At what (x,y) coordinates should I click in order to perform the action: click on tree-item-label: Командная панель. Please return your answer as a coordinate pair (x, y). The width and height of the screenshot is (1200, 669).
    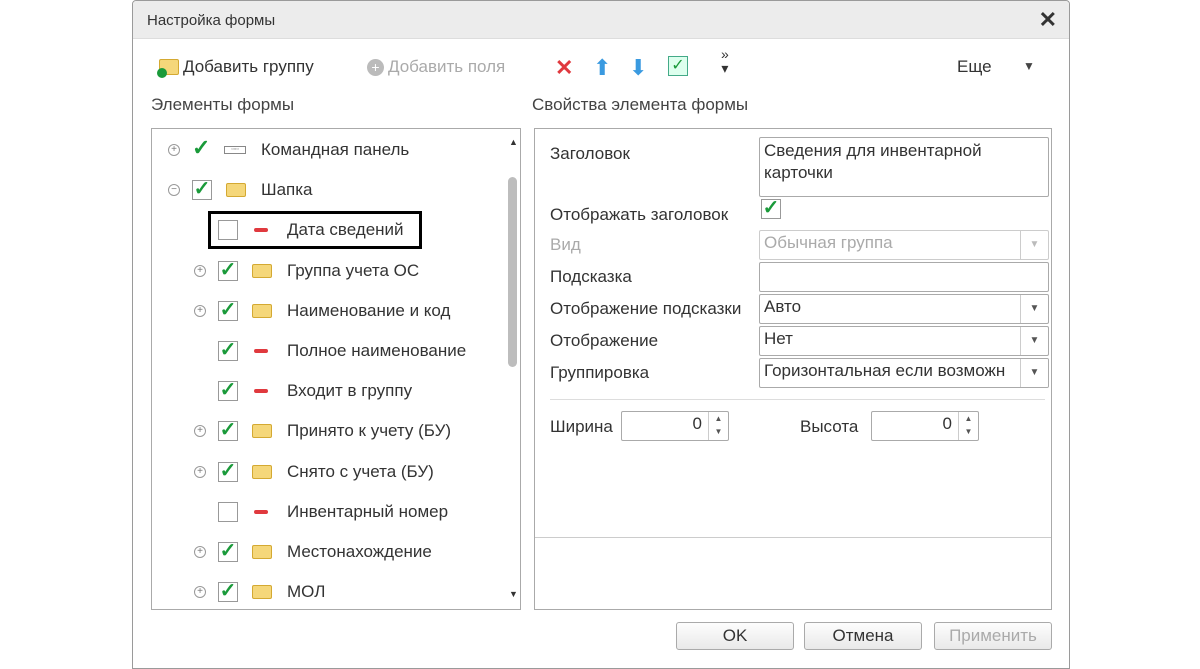
    Looking at the image, I should click on (335, 149).